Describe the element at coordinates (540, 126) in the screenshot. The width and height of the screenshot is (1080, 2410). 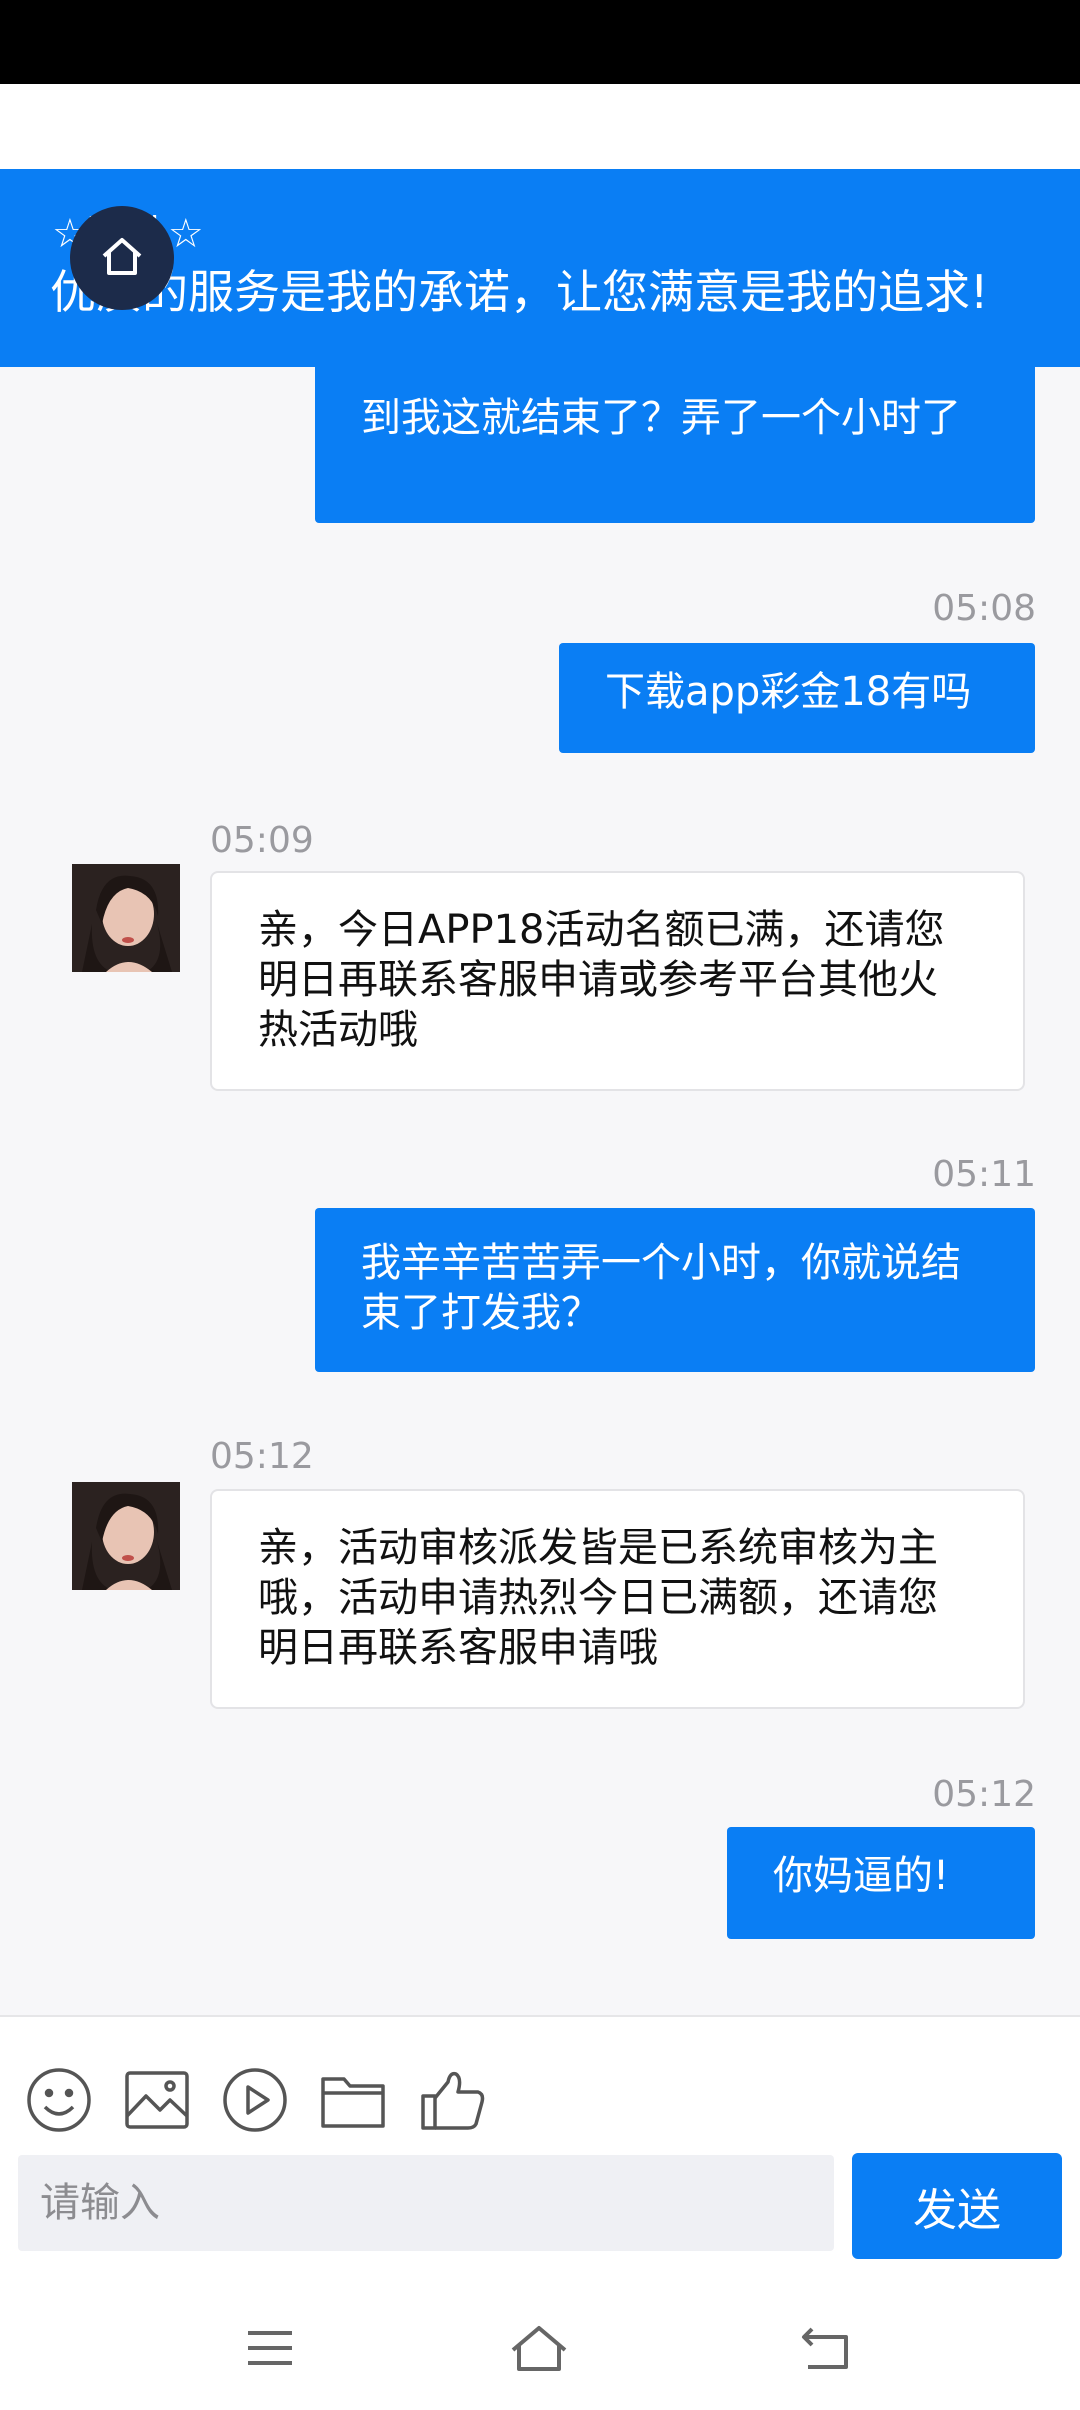
I see `top-spacer` at that location.